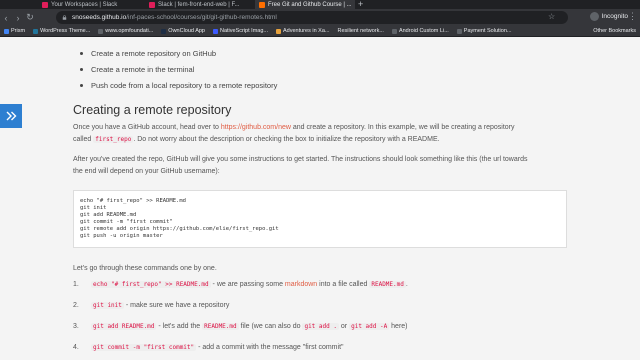 The height and width of the screenshot is (360, 640). I want to click on close-icon: ✕, so click(244, 4).